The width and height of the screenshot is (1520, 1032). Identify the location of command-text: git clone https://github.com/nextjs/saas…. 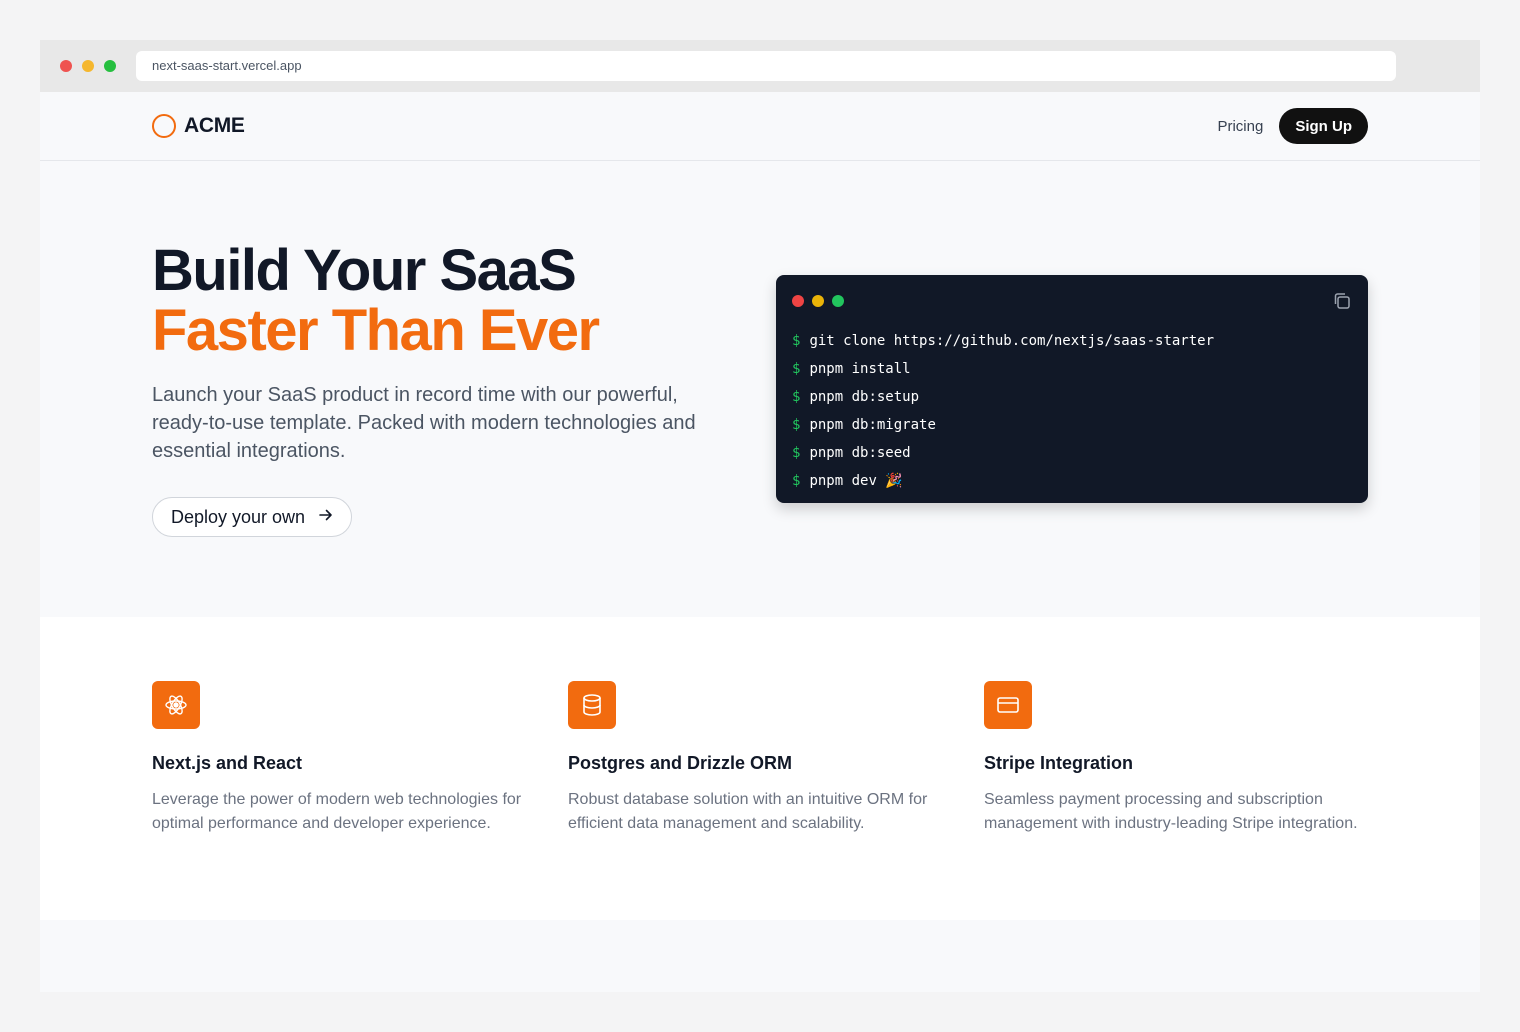
(1012, 341).